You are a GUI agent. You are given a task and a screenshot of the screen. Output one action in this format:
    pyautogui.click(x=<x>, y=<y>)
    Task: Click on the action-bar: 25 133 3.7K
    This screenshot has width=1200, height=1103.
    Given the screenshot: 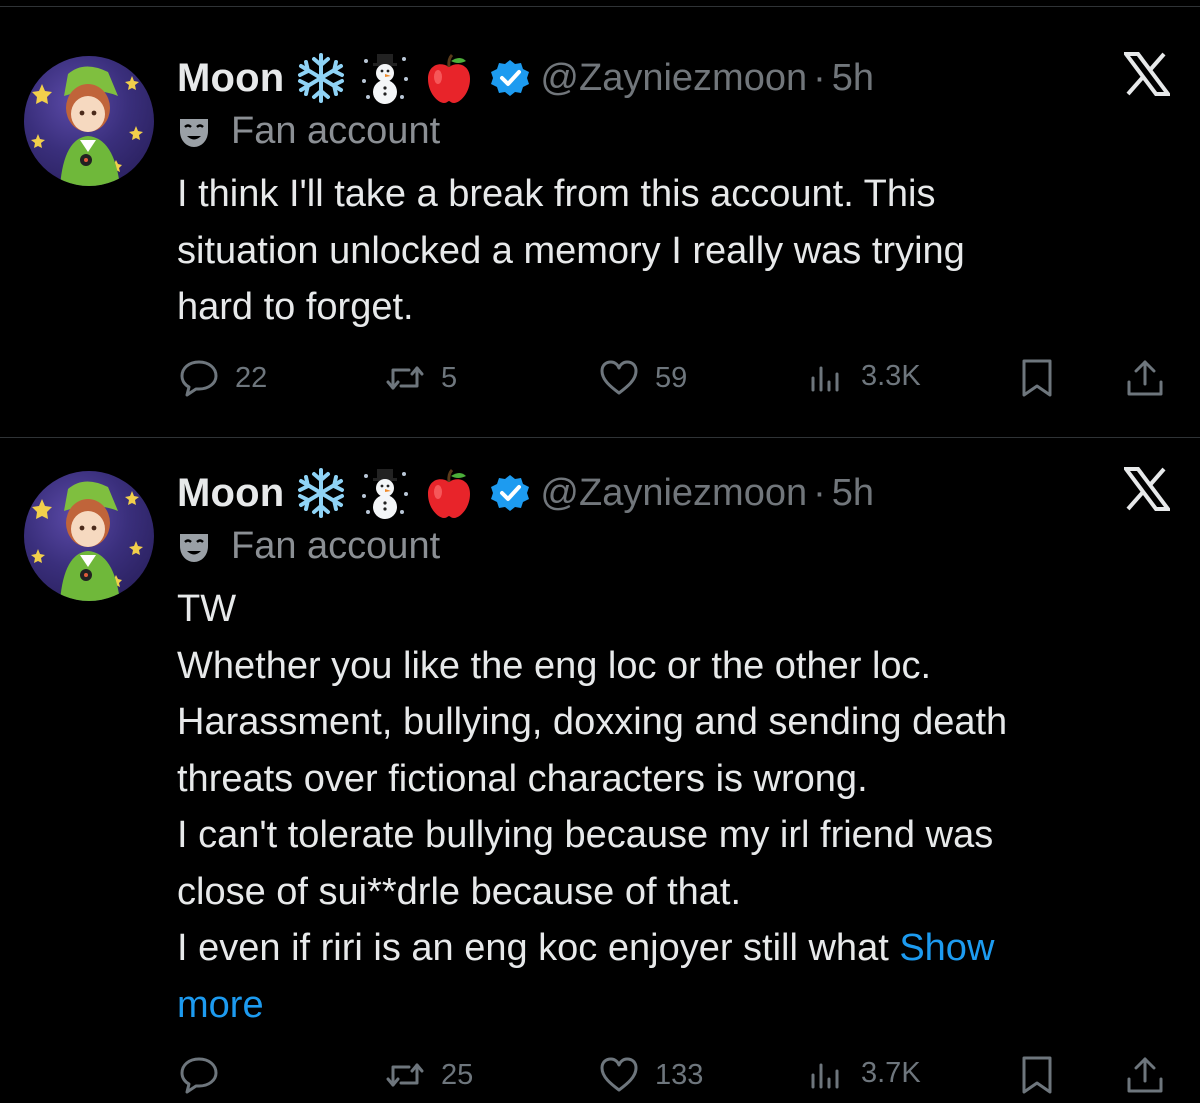 What is the action you would take?
    pyautogui.click(x=677, y=1078)
    